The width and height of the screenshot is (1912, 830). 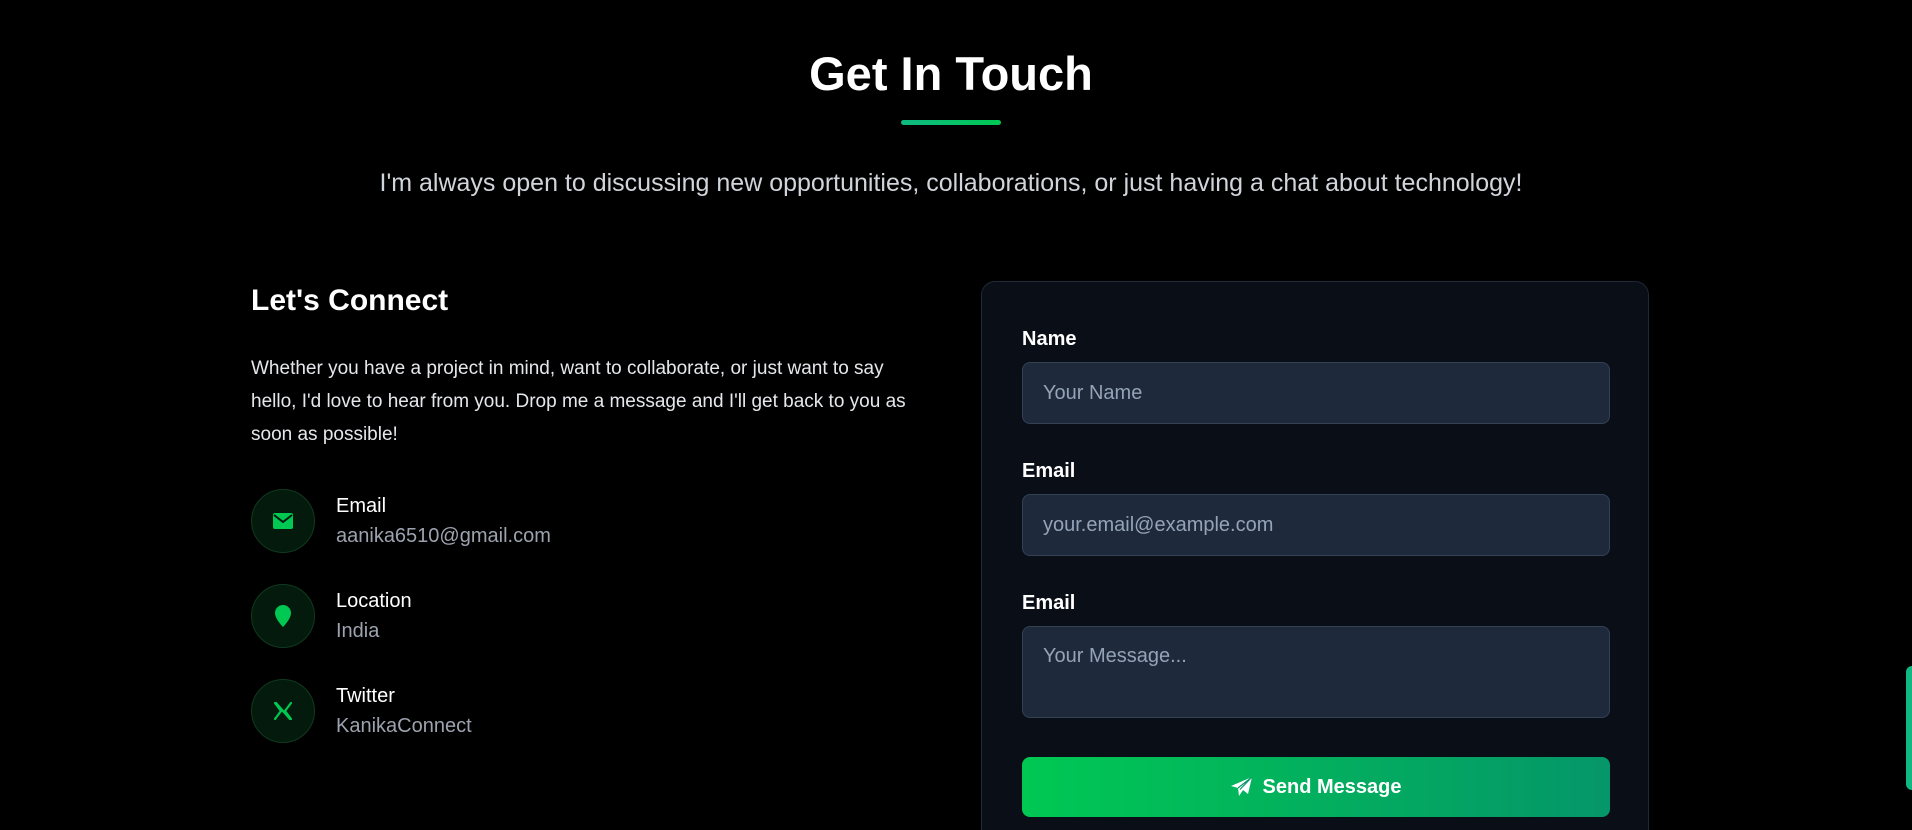 What do you see at coordinates (1909, 728) in the screenshot?
I see `edge-scroll-tab` at bounding box center [1909, 728].